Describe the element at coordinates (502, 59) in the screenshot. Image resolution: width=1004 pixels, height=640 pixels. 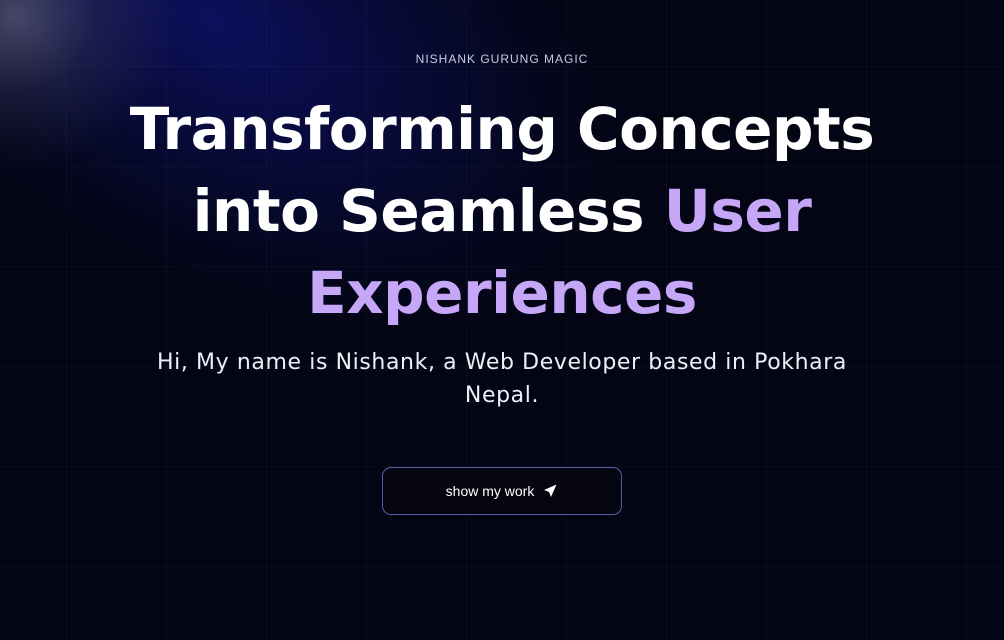
I see `hero-eyebrow: NISHANK GURUNG MAGIC` at that location.